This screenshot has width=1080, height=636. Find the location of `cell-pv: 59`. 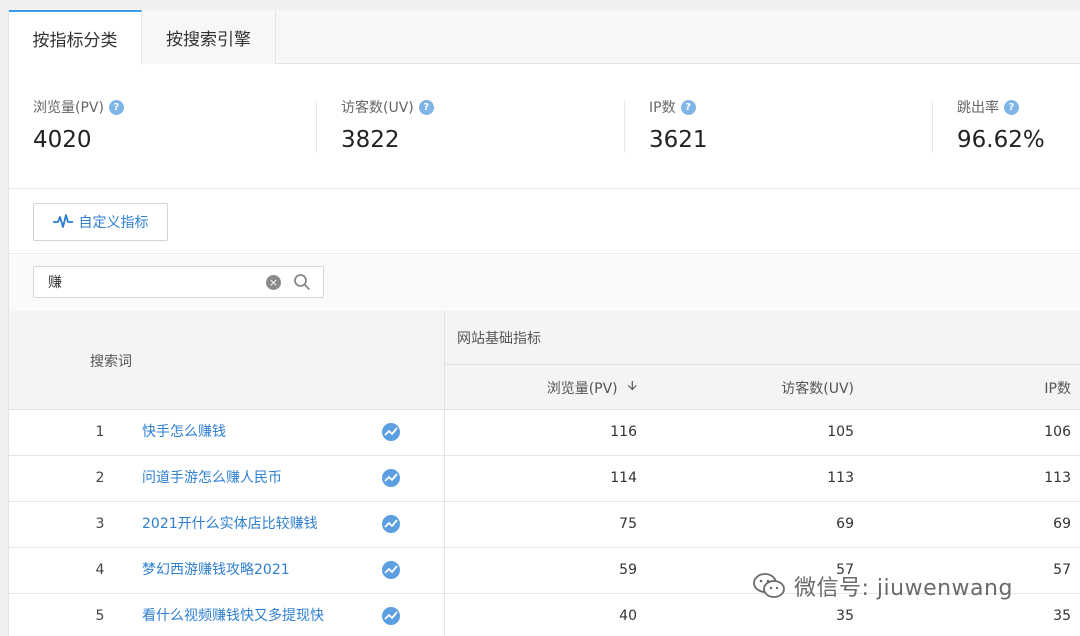

cell-pv: 59 is located at coordinates (628, 570).